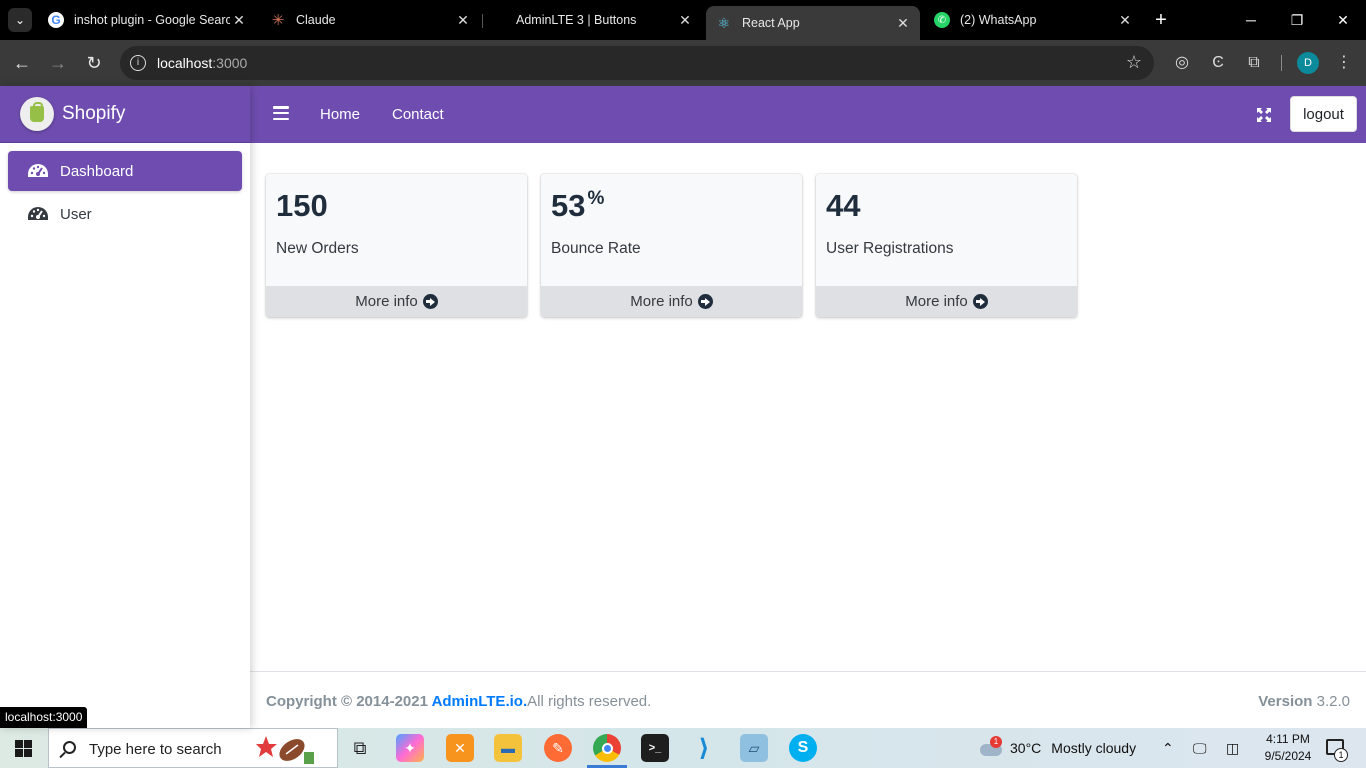 The height and width of the screenshot is (768, 1366). I want to click on stat-box-new-orders: 150 New Orders More info, so click(396, 245).